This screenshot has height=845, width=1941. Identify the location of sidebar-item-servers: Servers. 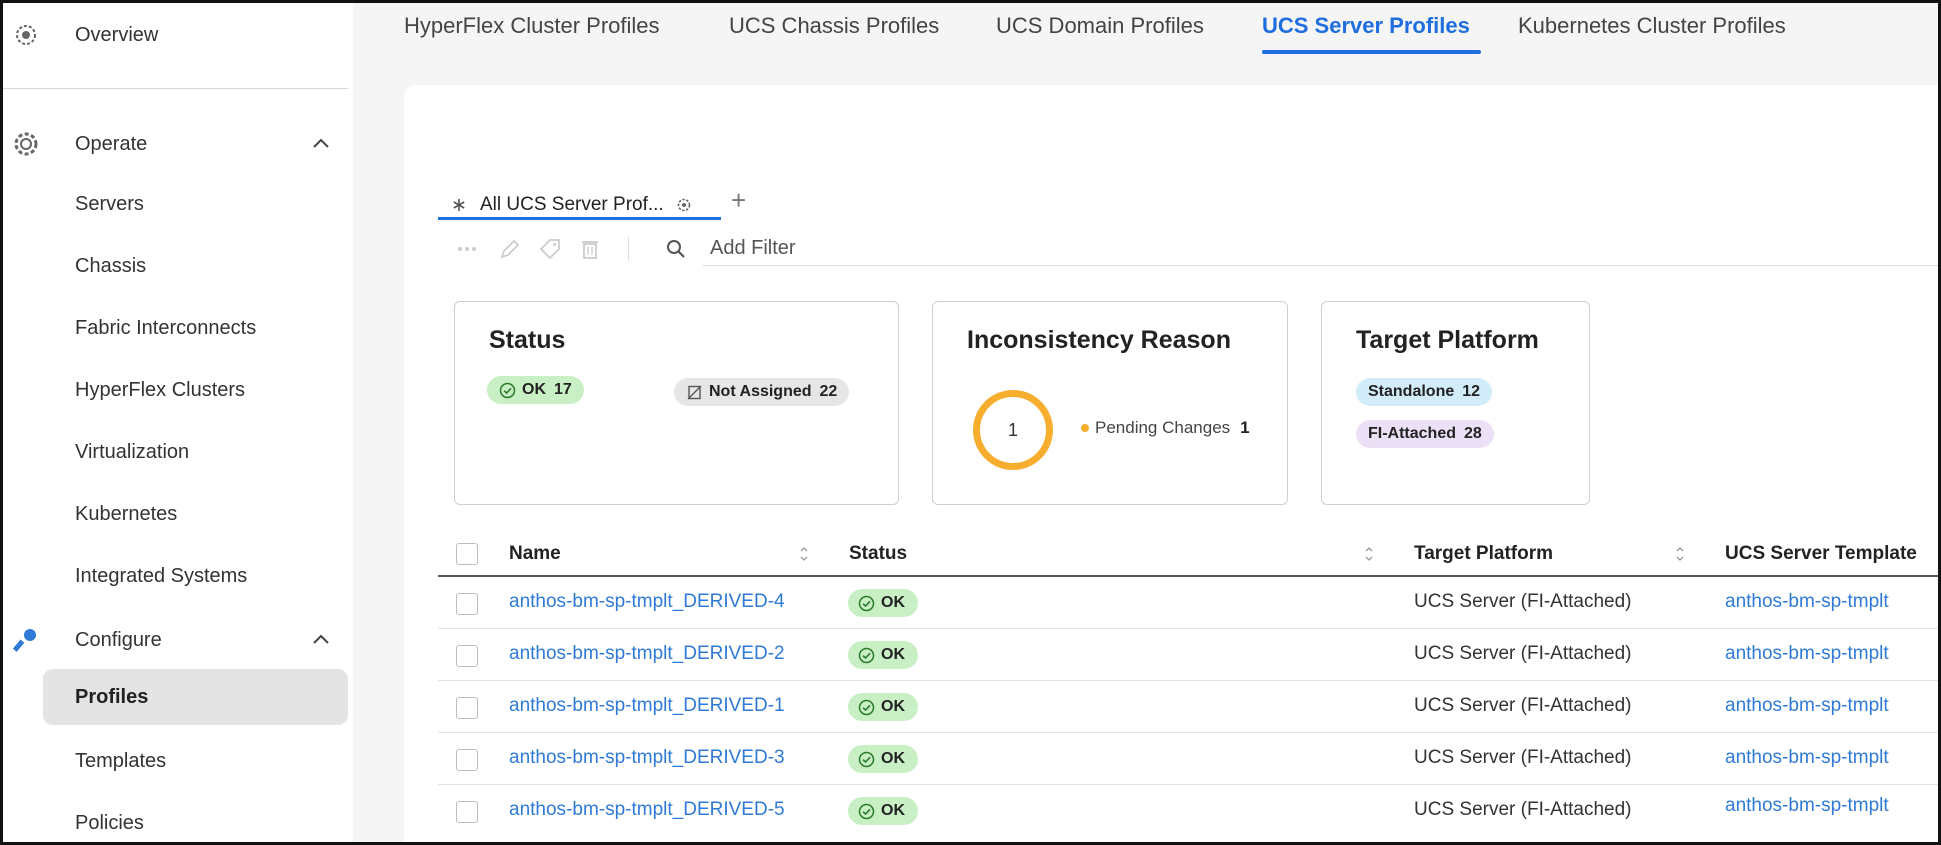
(178, 204).